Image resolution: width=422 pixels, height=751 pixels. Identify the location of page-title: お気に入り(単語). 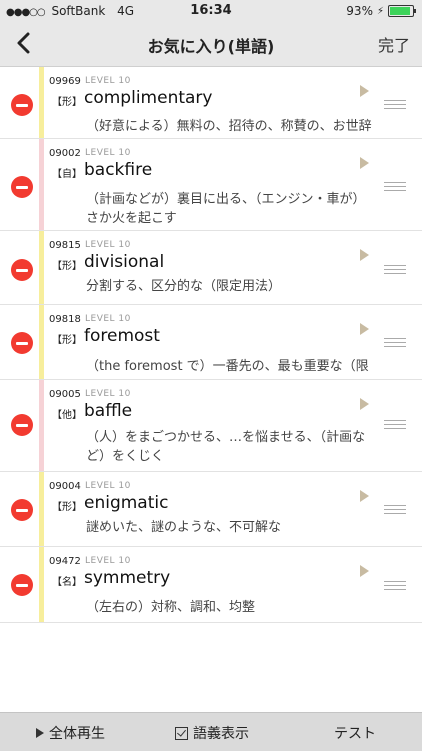
(211, 46).